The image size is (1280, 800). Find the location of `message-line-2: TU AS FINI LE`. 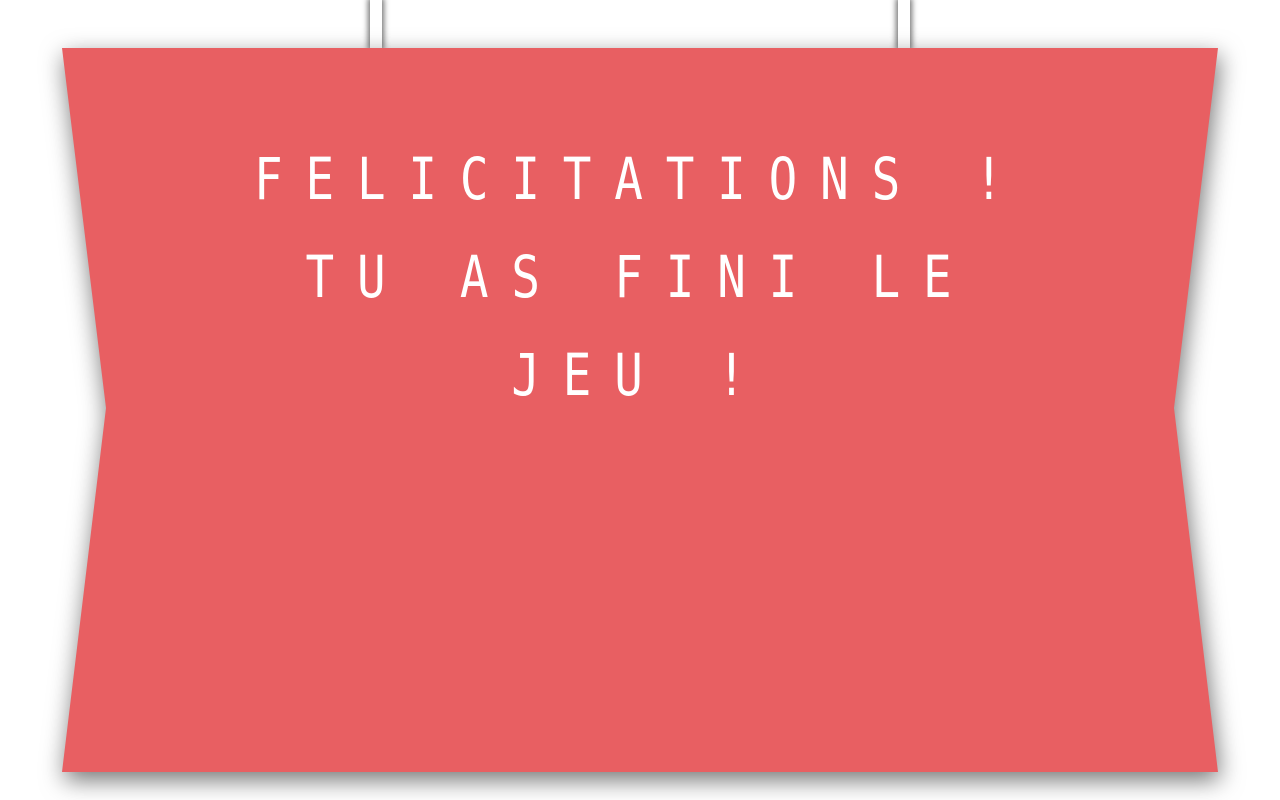

message-line-2: TU AS FINI LE is located at coordinates (640, 277).